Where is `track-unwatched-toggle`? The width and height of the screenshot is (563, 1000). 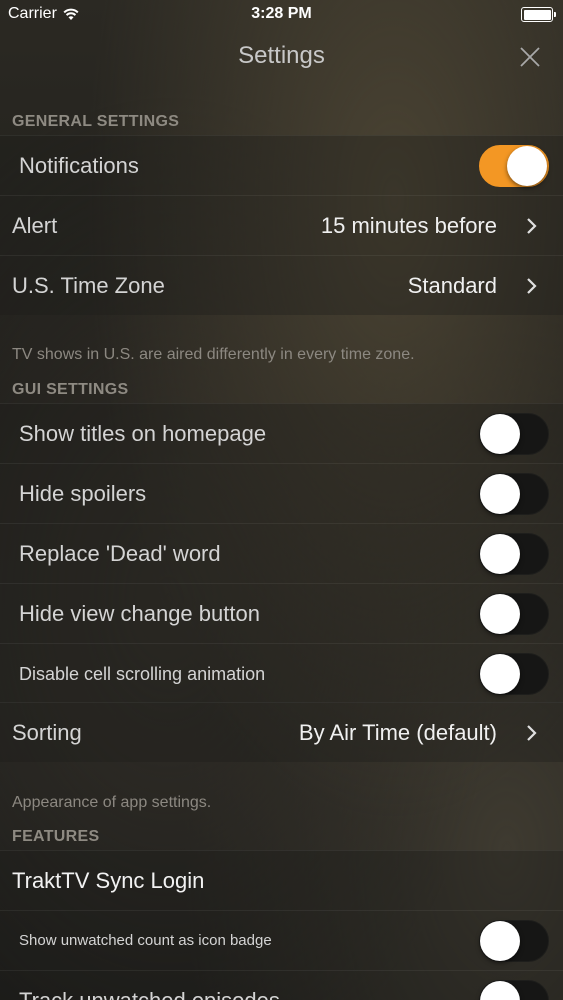 track-unwatched-toggle is located at coordinates (514, 990).